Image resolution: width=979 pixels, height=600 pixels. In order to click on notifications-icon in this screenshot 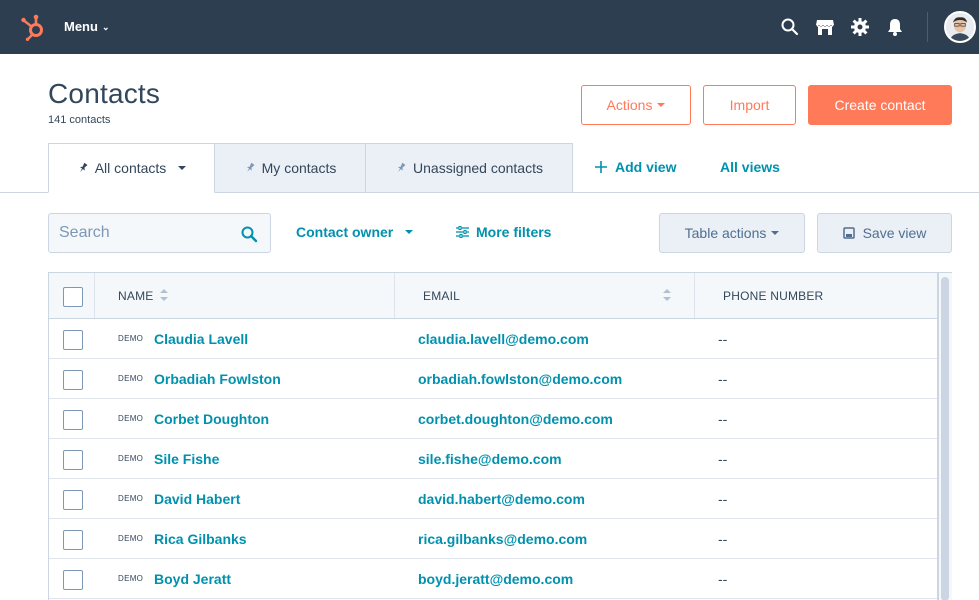, I will do `click(895, 27)`.